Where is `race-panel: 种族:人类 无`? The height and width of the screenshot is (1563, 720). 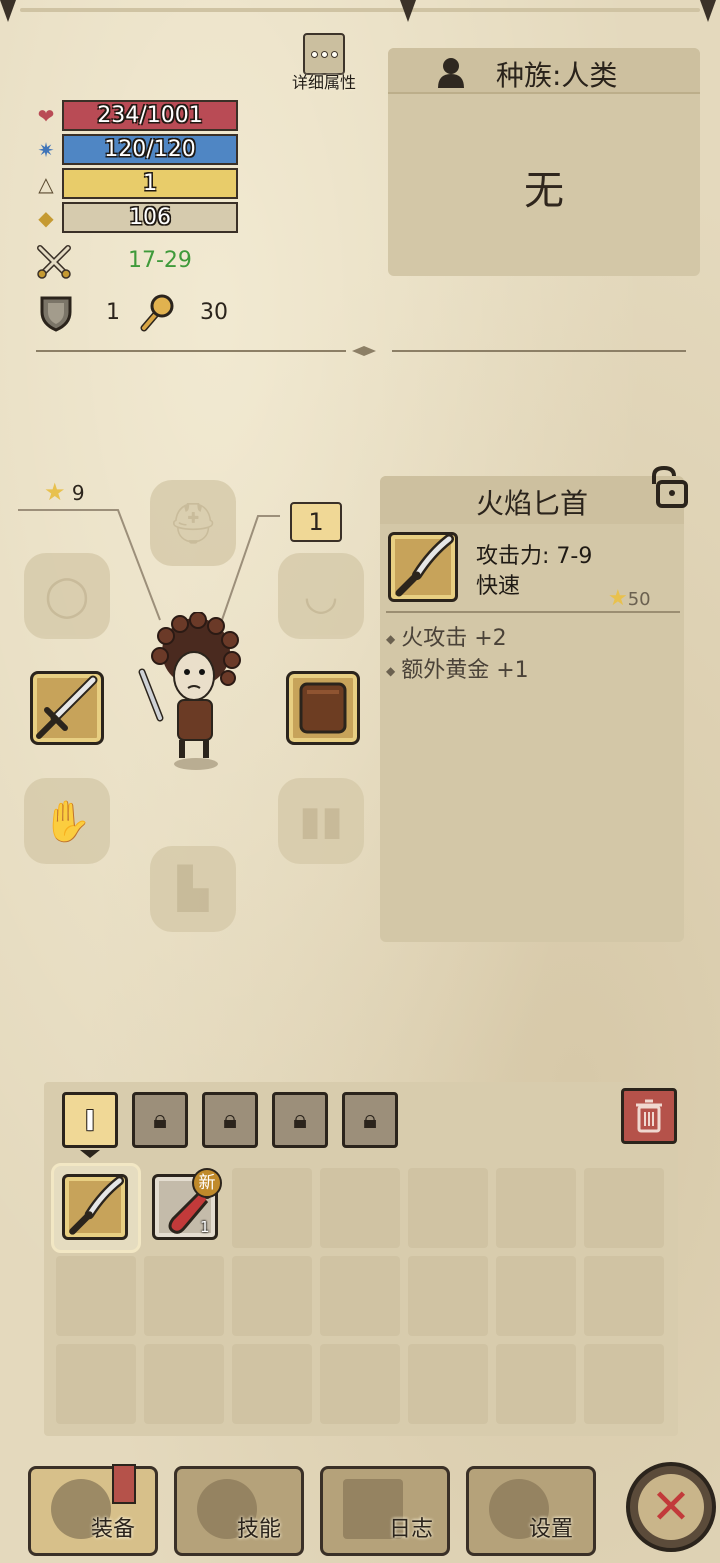 race-panel: 种族:人类 无 is located at coordinates (544, 162).